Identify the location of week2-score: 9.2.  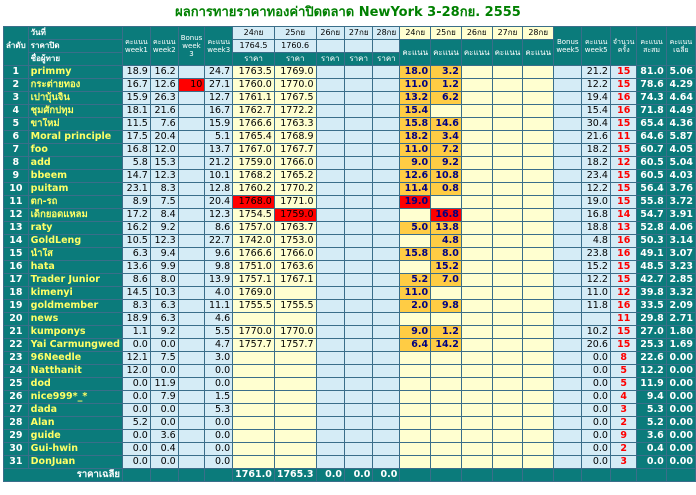
(164, 228).